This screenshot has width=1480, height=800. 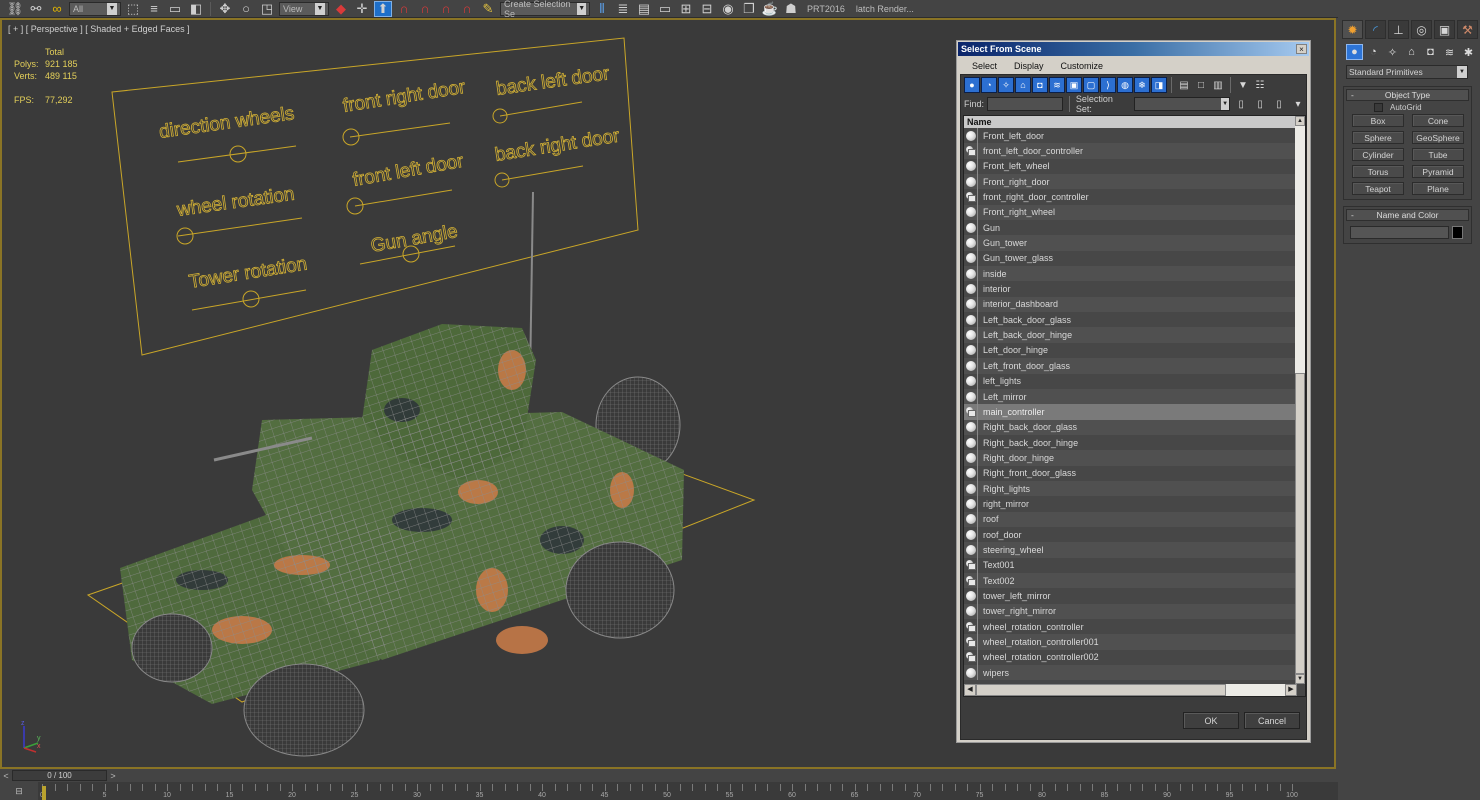 I want to click on selection-set-dropdown: ▼, so click(x=1182, y=104).